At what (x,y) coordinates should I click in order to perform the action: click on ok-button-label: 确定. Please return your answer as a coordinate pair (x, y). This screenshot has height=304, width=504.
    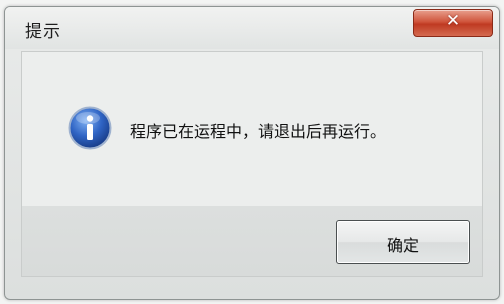
    Looking at the image, I should click on (402, 245).